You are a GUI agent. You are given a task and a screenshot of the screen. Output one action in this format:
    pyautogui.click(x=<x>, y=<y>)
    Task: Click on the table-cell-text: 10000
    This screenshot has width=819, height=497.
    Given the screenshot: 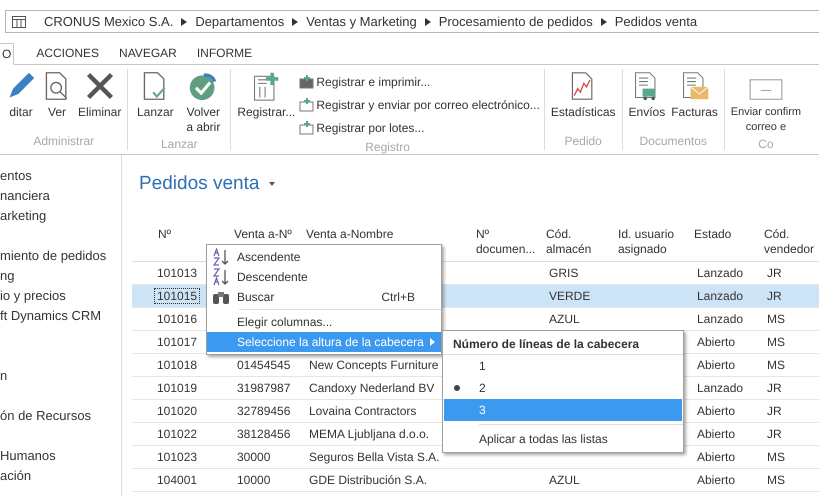 What is the action you would take?
    pyautogui.click(x=254, y=480)
    